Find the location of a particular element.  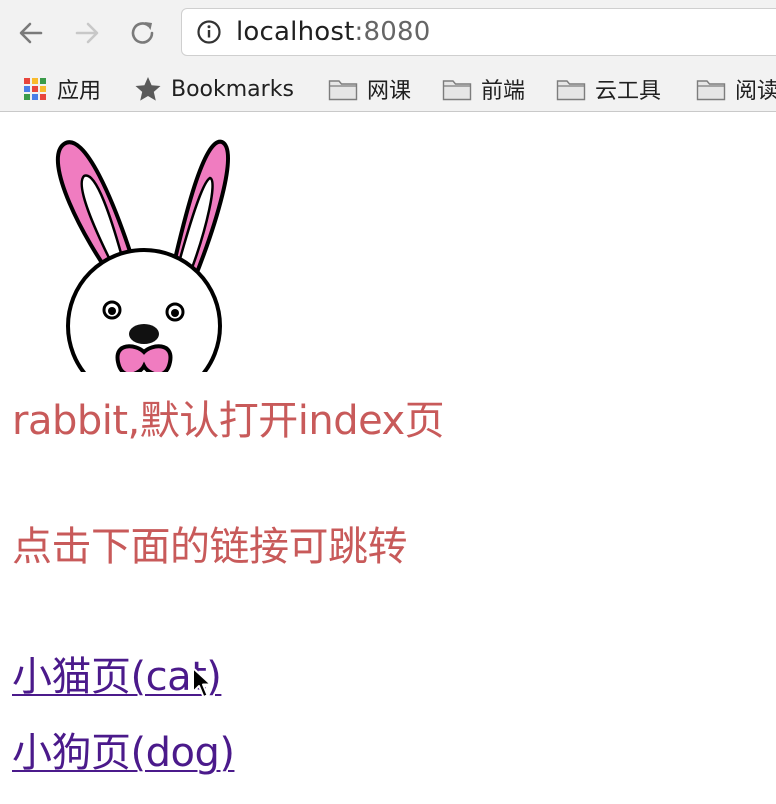

bookmark-folder: 云工具 is located at coordinates (608, 89).